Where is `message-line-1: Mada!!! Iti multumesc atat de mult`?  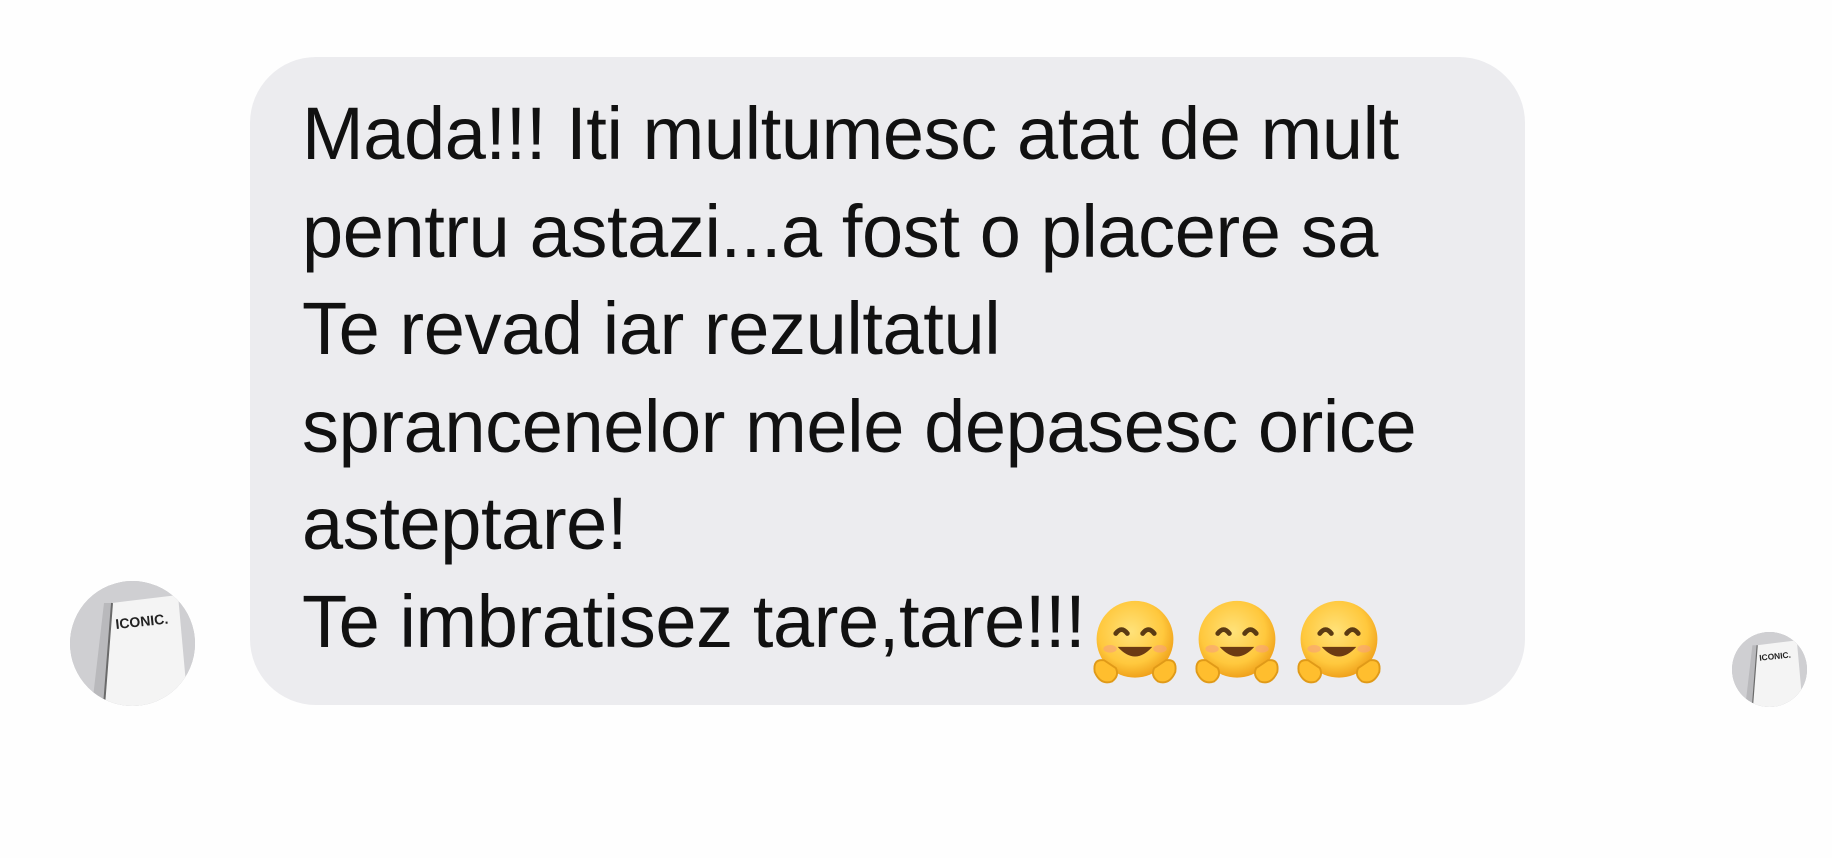 message-line-1: Mada!!! Iti multumesc atat de mult is located at coordinates (850, 133).